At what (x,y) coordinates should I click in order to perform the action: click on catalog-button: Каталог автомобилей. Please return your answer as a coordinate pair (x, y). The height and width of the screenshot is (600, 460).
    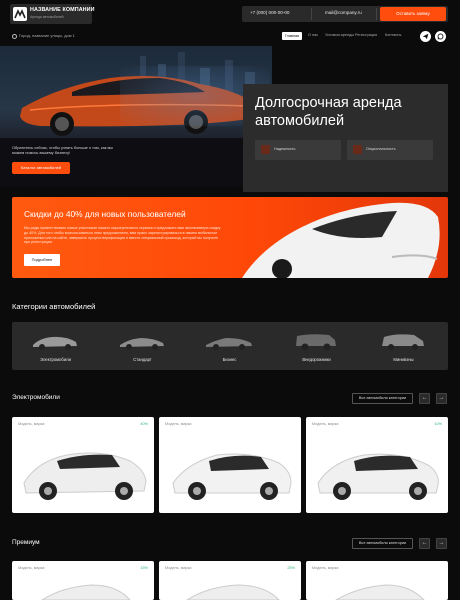
    Looking at the image, I should click on (41, 168).